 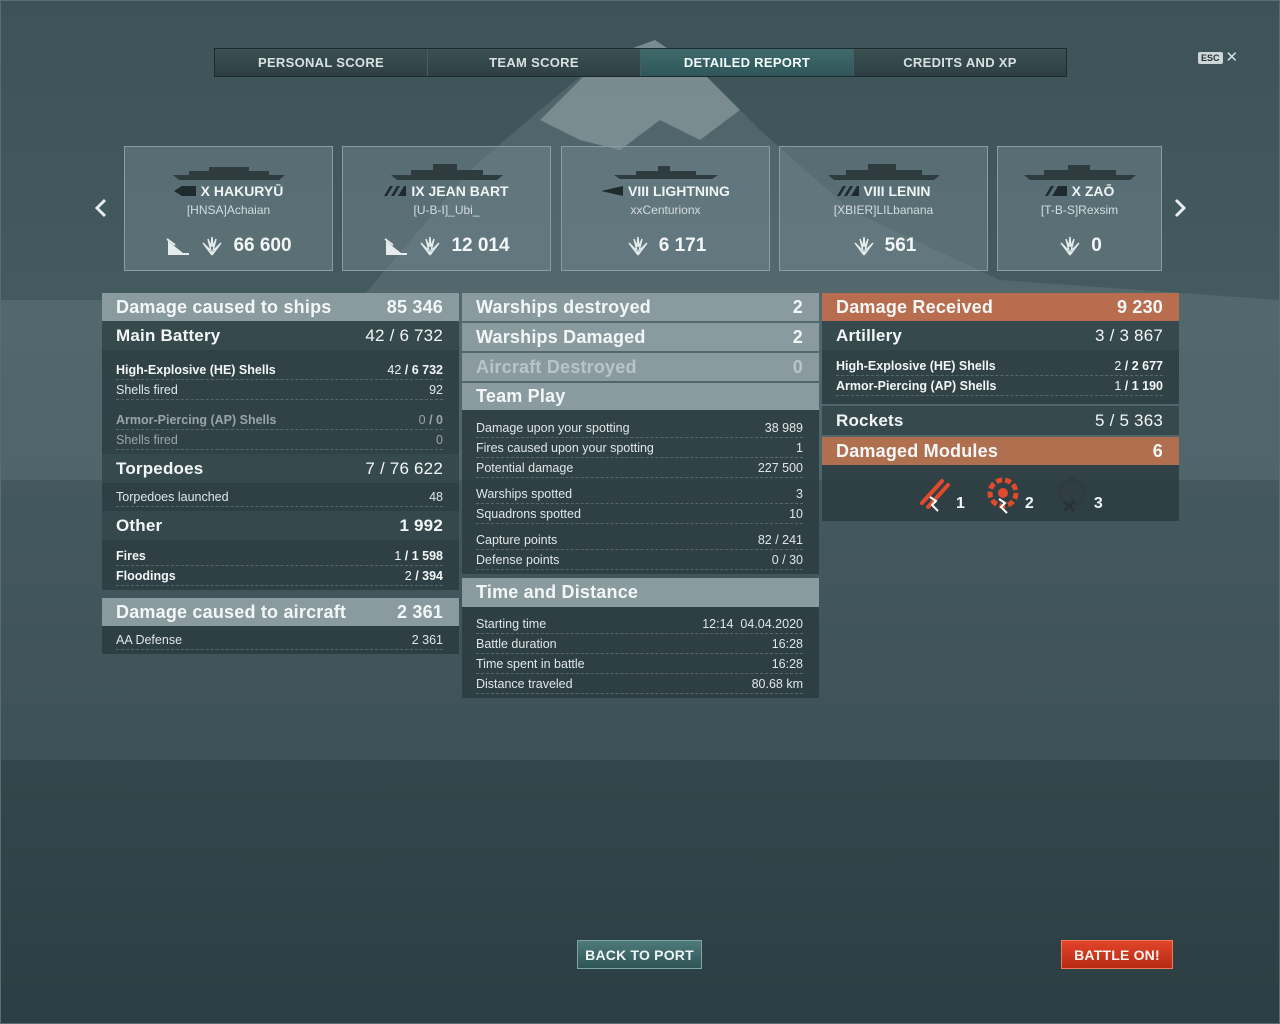 I want to click on ship-card: IX JEAN BART [U-B-I]_Ubi_ 12 014, so click(x=446, y=208).